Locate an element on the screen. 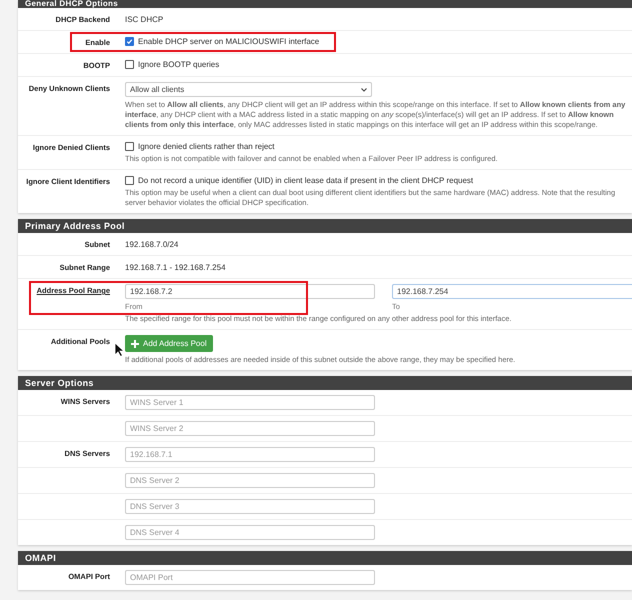 The width and height of the screenshot is (632, 600). input-field: 192.168.7.1 is located at coordinates (250, 454).